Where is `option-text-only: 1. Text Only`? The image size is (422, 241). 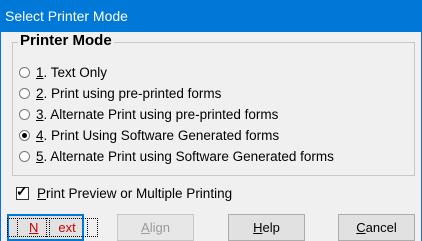 option-text-only: 1. Text Only is located at coordinates (63, 72).